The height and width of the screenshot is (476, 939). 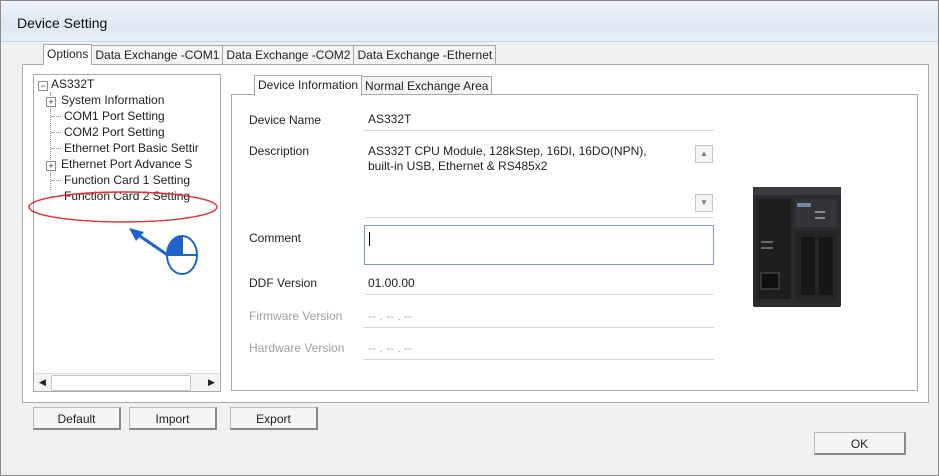 What do you see at coordinates (211, 382) in the screenshot?
I see `arrow-right-icon: ▶` at bounding box center [211, 382].